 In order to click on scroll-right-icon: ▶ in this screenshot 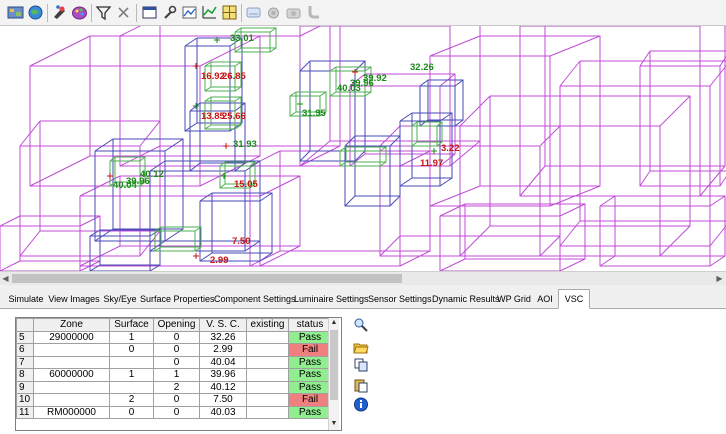, I will do `click(719, 278)`.